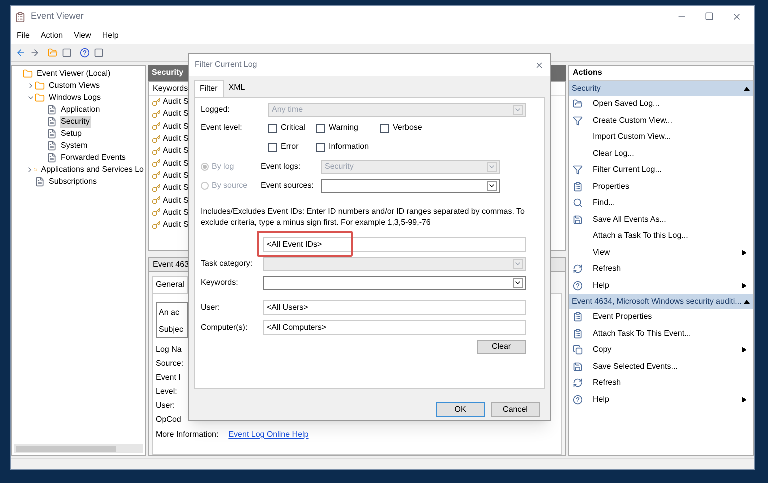 Image resolution: width=768 pixels, height=483 pixels. What do you see at coordinates (170, 284) in the screenshot?
I see `detail-tab: General` at bounding box center [170, 284].